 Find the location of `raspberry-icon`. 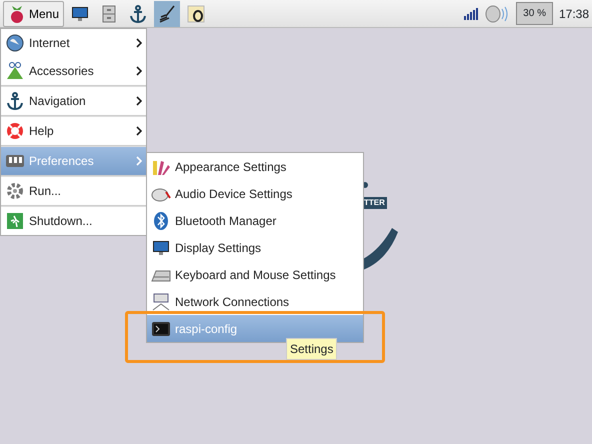

raspberry-icon is located at coordinates (17, 14).